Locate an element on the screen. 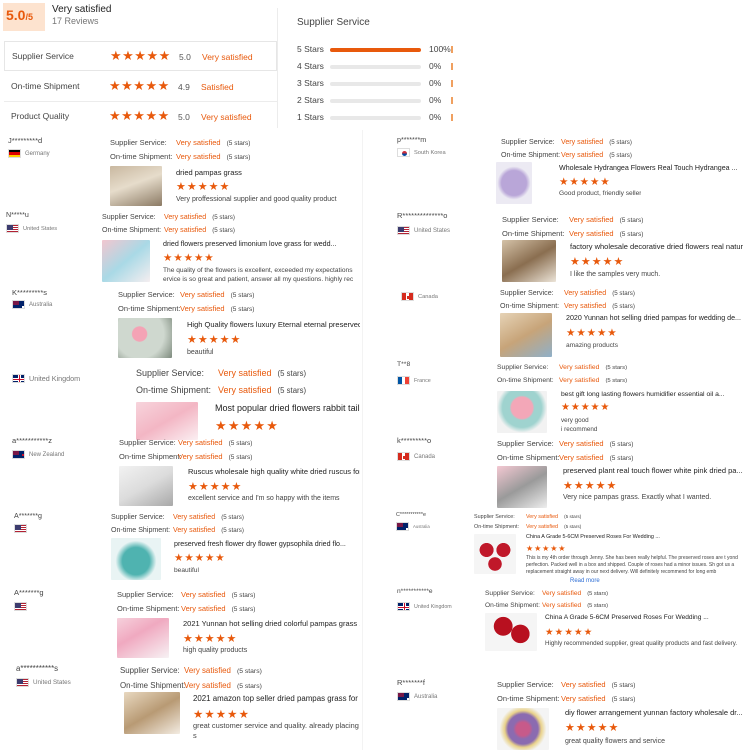 This screenshot has width=750, height=750. review-text: beautiful is located at coordinates (186, 570).